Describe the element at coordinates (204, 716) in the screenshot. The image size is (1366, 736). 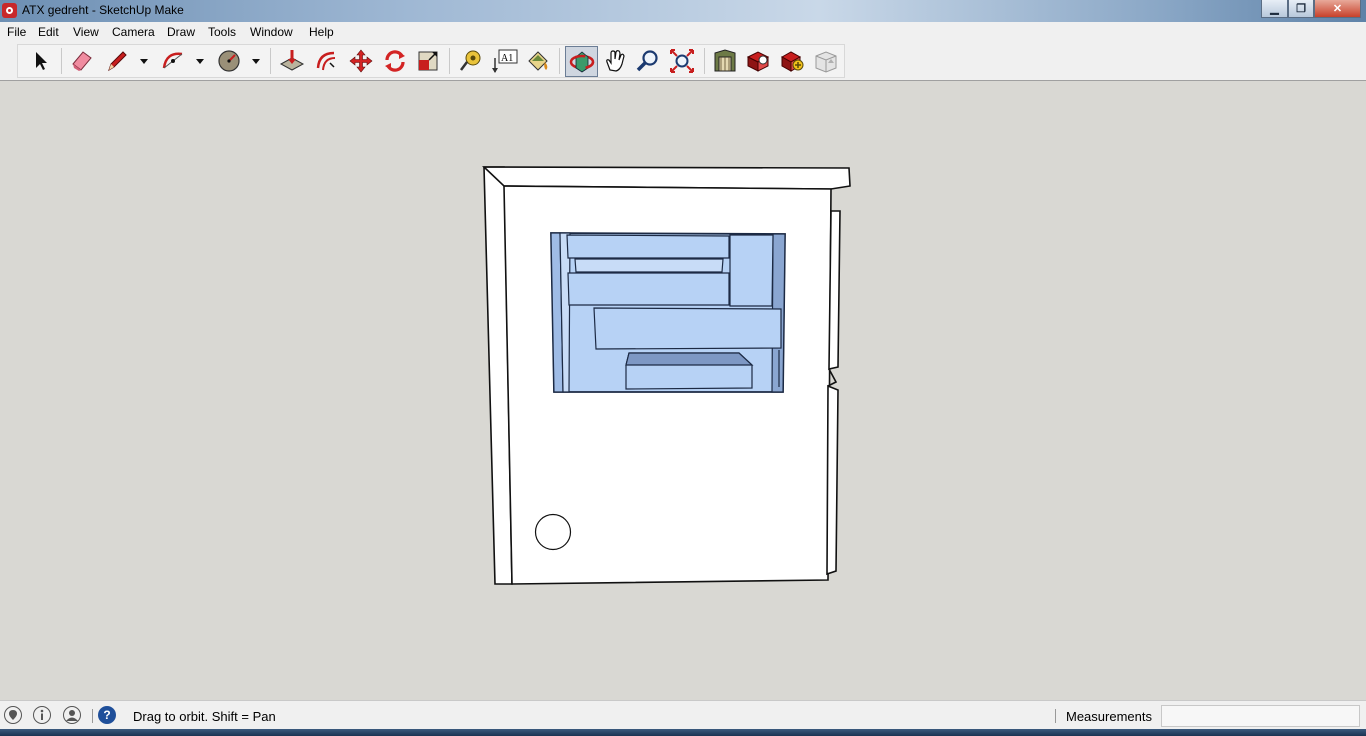
I see `status-hint: Drag to orbit. Shift = Pan` at that location.